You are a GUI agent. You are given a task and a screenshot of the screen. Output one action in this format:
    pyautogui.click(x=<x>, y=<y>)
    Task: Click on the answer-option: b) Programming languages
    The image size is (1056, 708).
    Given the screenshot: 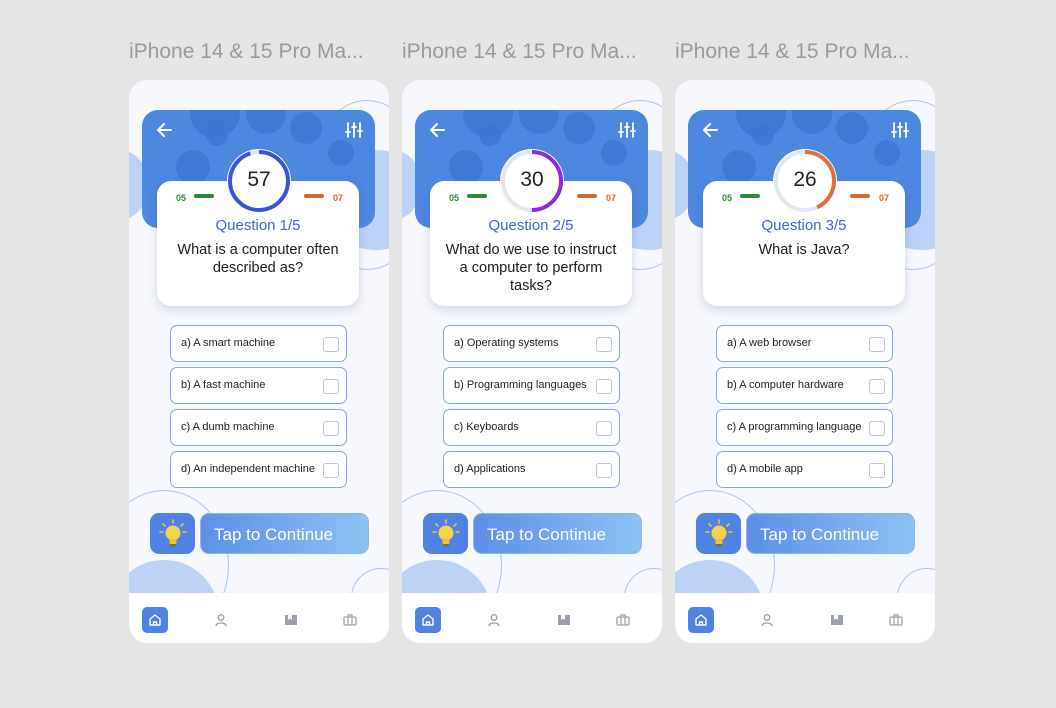 What is the action you would take?
    pyautogui.click(x=531, y=385)
    